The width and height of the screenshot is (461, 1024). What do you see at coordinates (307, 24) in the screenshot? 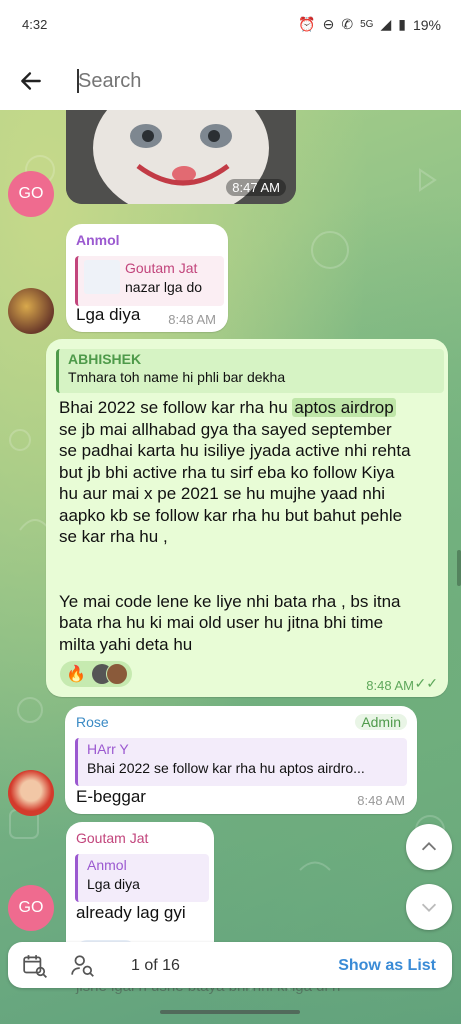
I see `alarm-icon: ⏰` at bounding box center [307, 24].